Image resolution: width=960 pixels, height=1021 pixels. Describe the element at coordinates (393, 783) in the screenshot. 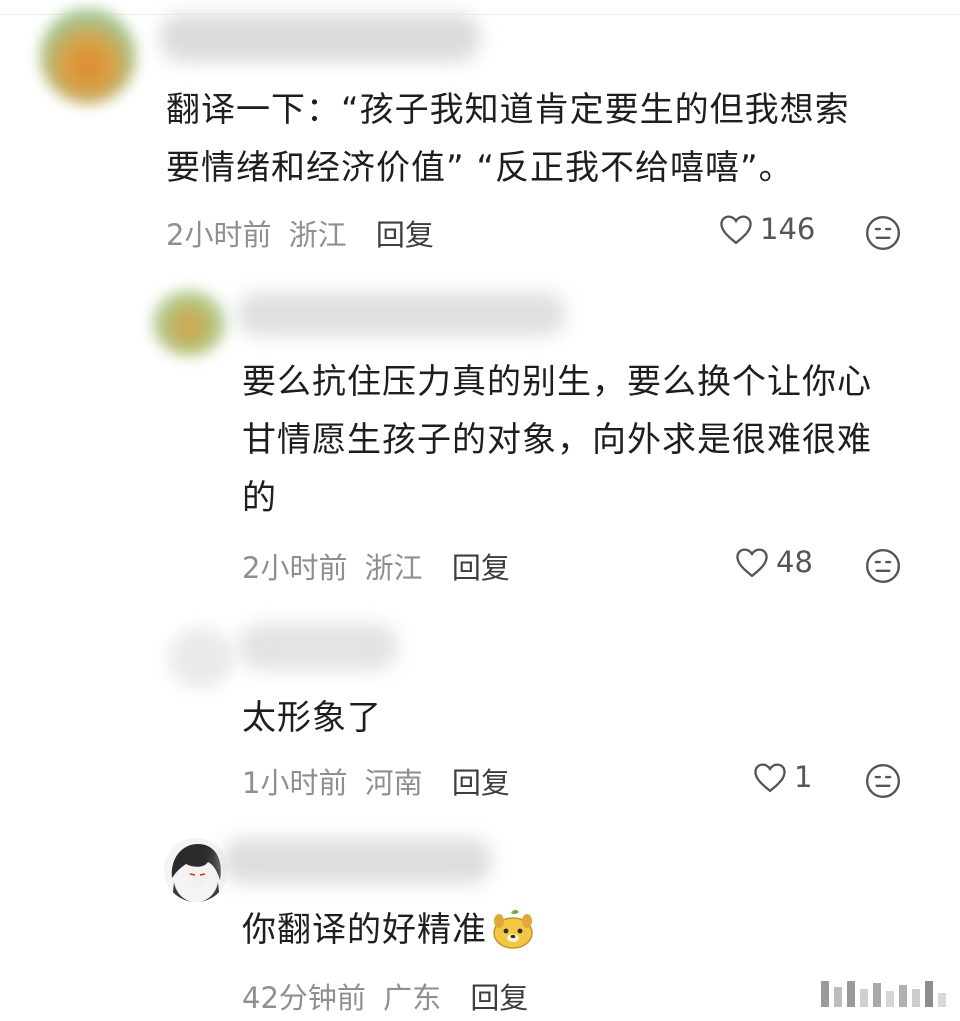

I see `comment-location: 河南` at that location.